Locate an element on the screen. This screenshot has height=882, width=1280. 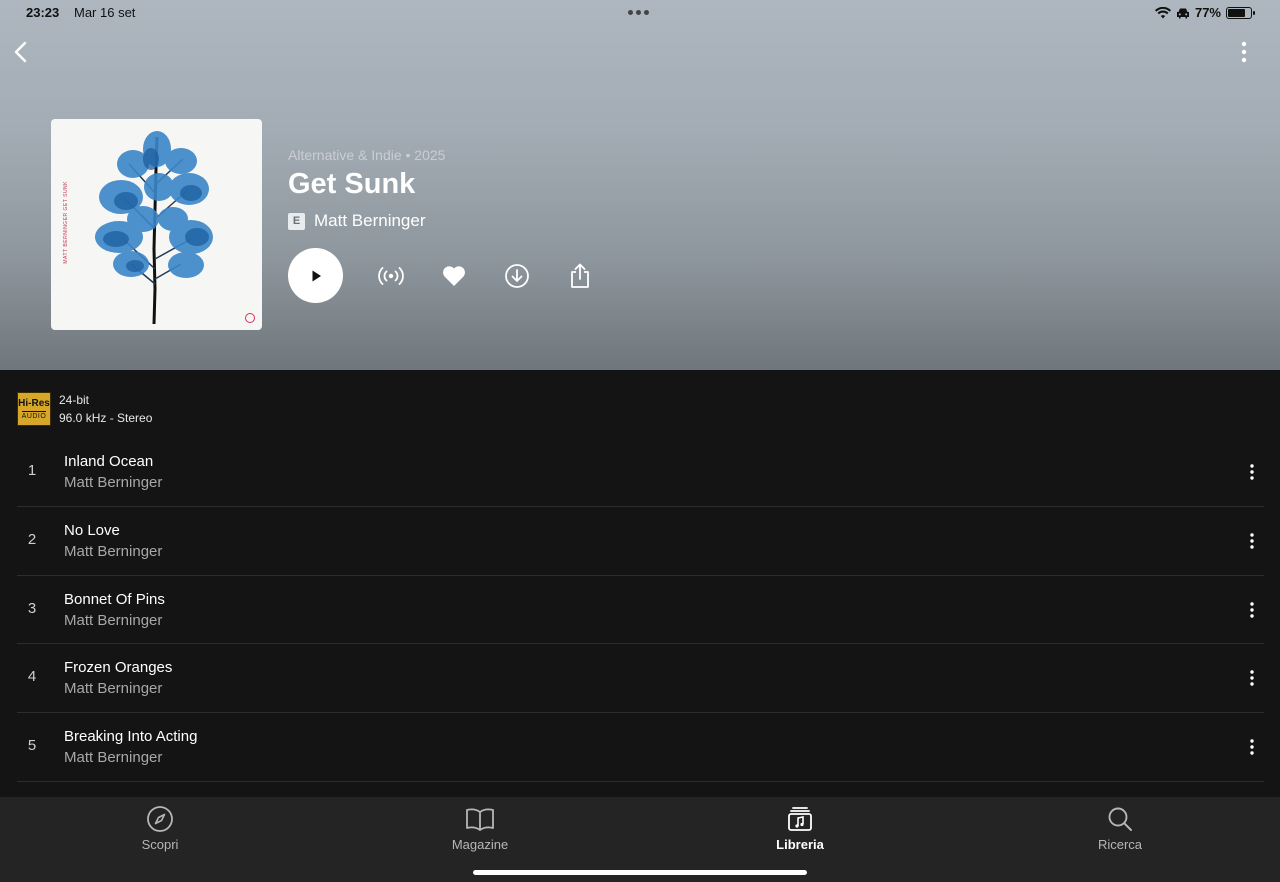
bit-depth: 24-bit is located at coordinates (74, 400).